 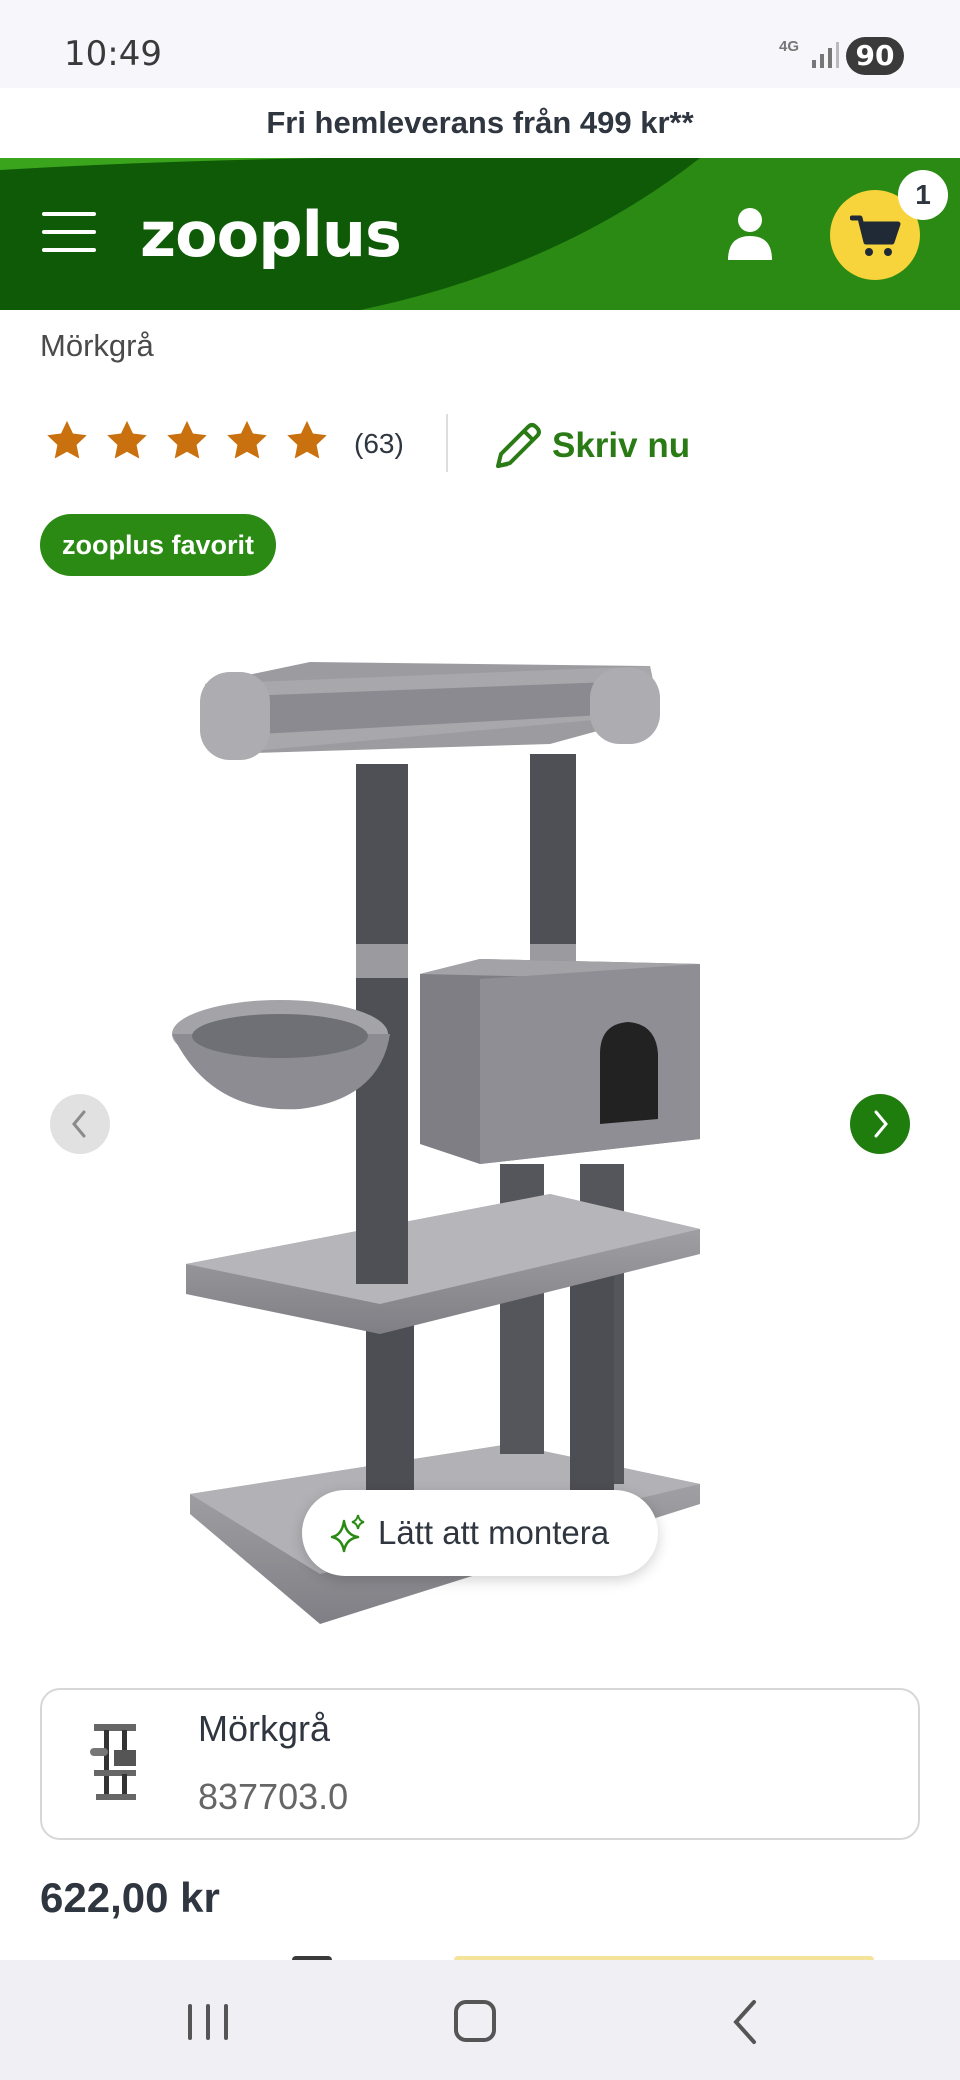 I want to click on rating-divider, so click(x=447, y=443).